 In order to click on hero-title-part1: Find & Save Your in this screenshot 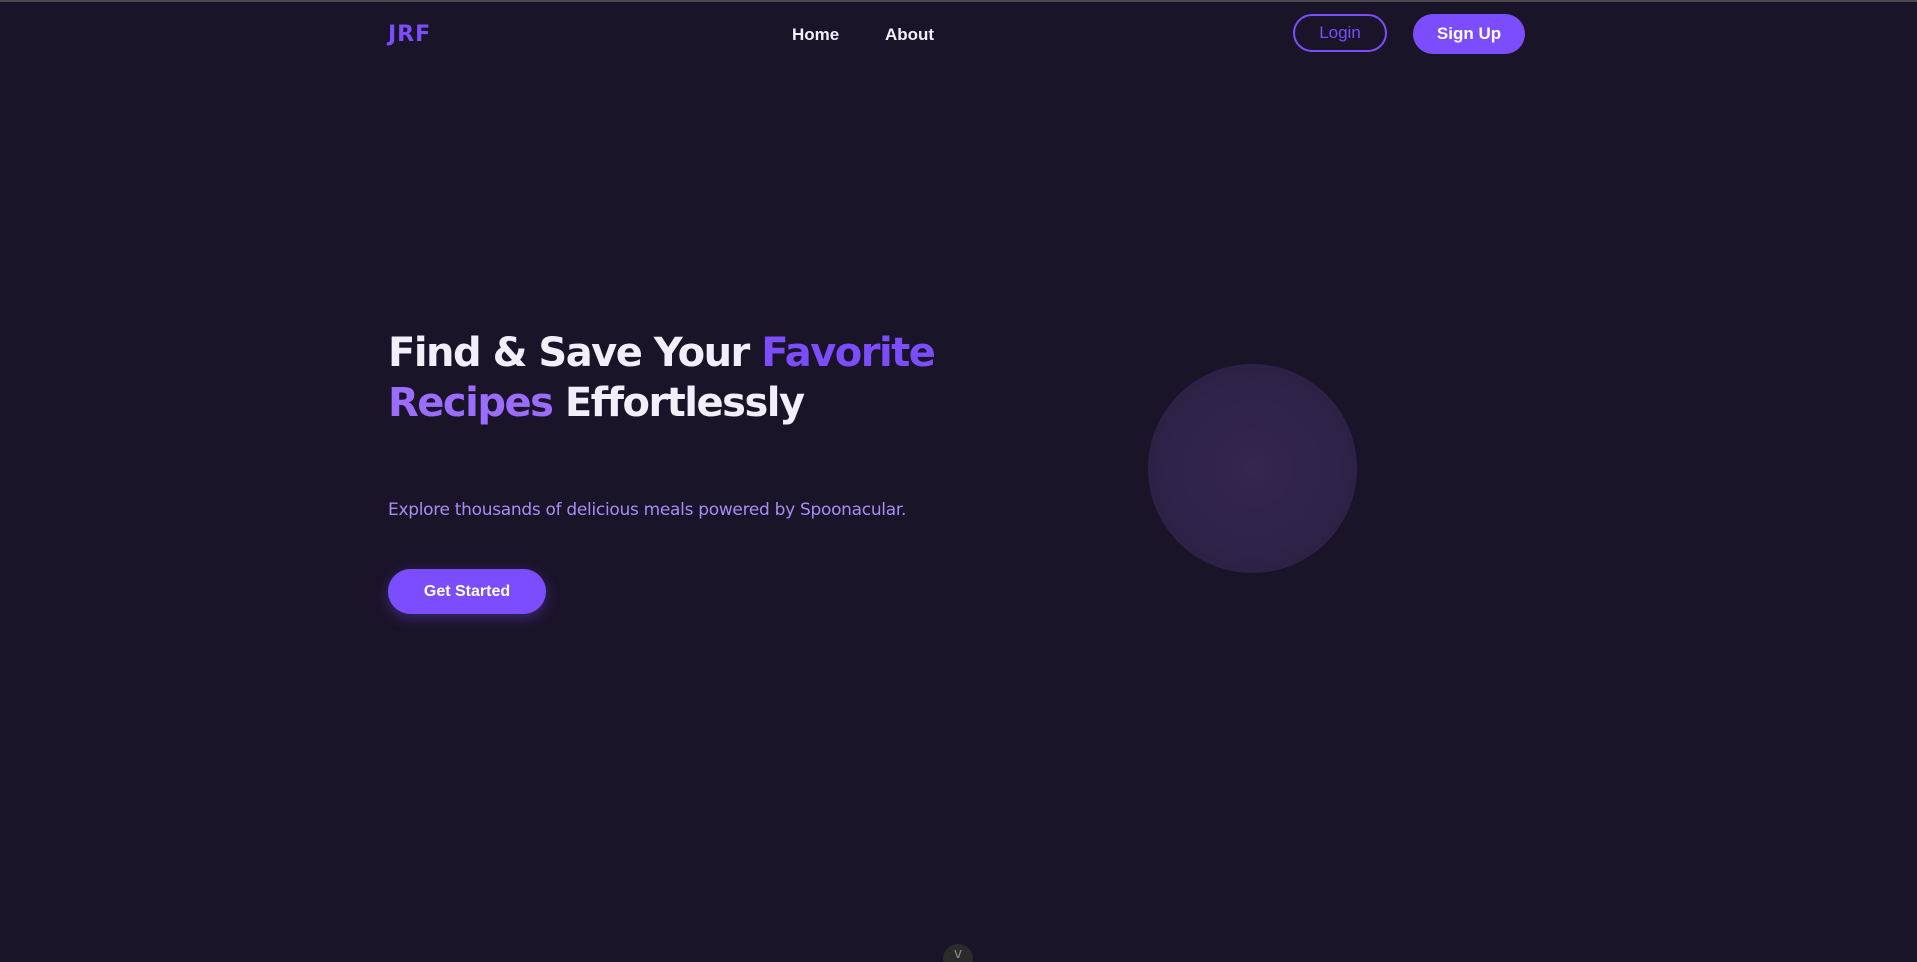, I will do `click(575, 353)`.